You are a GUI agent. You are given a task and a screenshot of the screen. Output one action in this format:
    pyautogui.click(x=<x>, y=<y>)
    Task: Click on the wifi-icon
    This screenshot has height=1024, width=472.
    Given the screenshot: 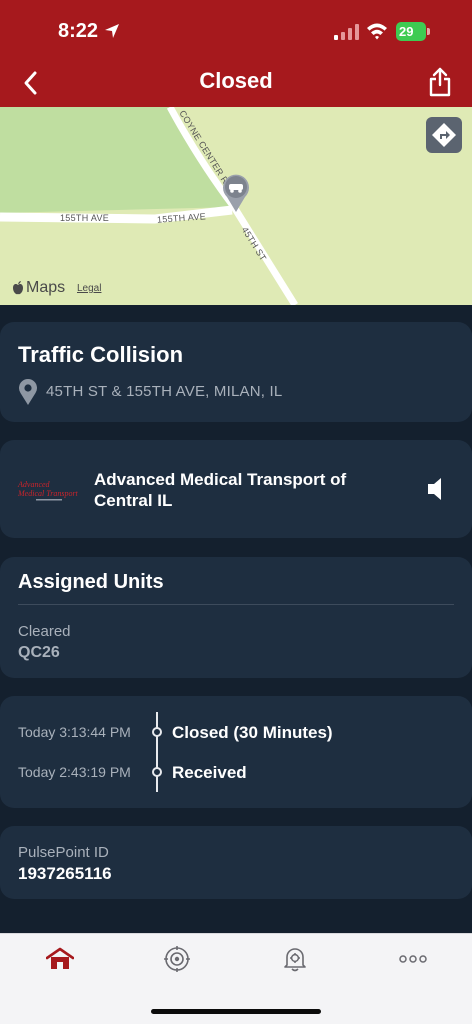 What is the action you would take?
    pyautogui.click(x=377, y=31)
    